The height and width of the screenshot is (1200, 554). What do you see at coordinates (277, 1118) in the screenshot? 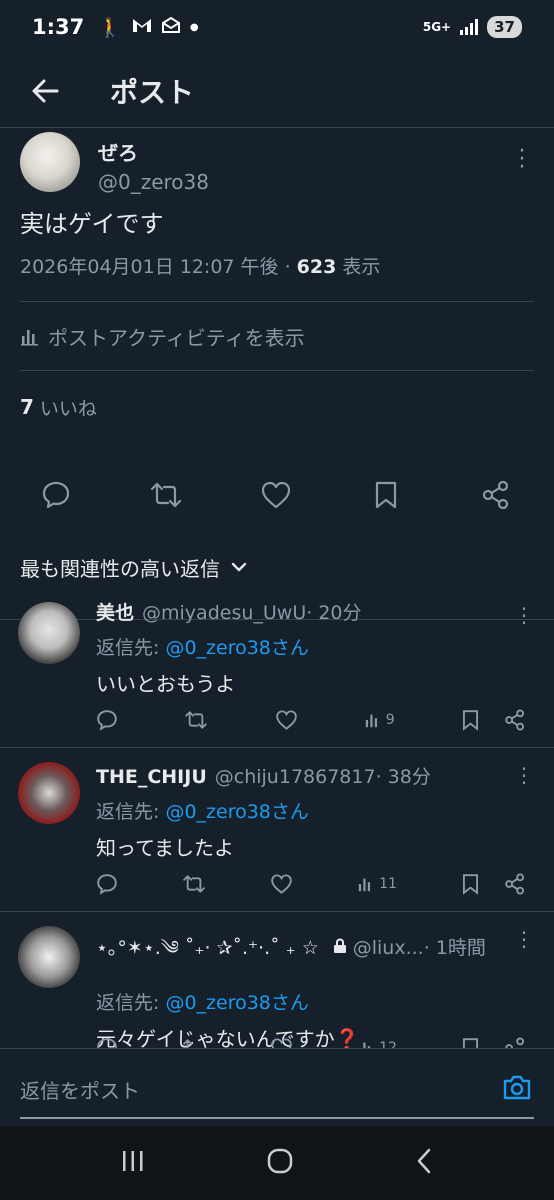
I see `input-underline` at bounding box center [277, 1118].